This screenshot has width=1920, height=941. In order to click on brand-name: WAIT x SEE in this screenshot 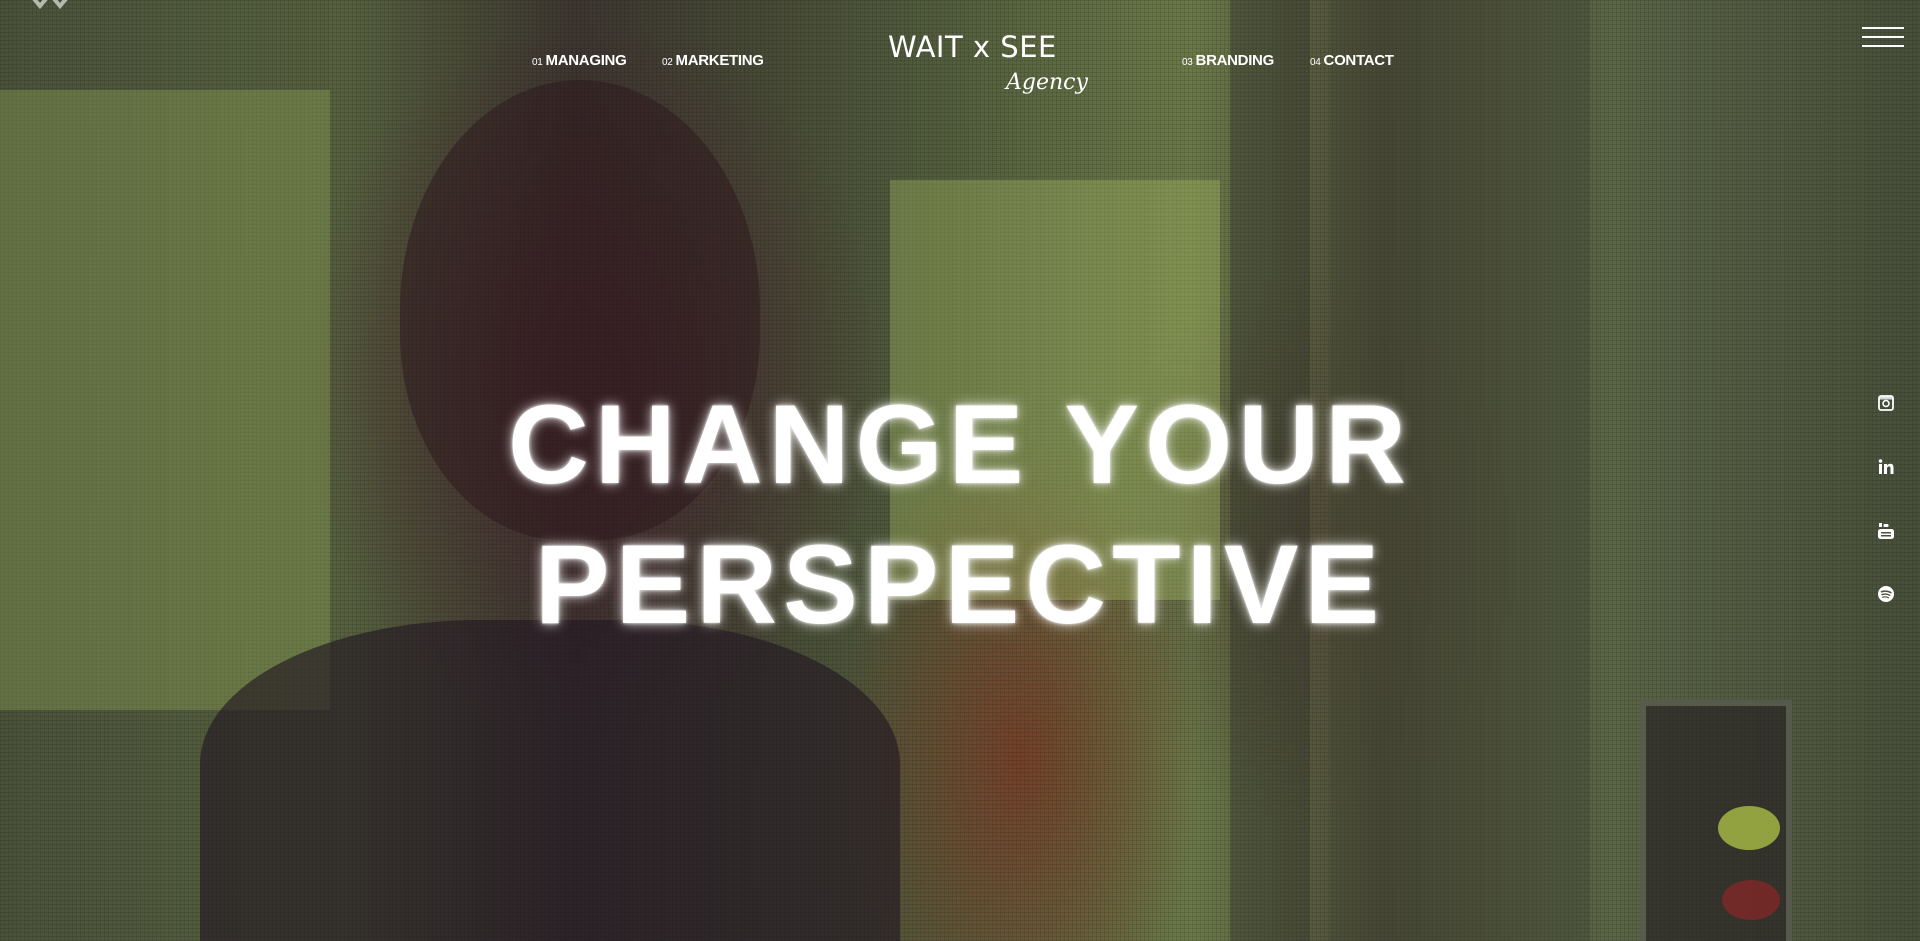, I will do `click(972, 47)`.